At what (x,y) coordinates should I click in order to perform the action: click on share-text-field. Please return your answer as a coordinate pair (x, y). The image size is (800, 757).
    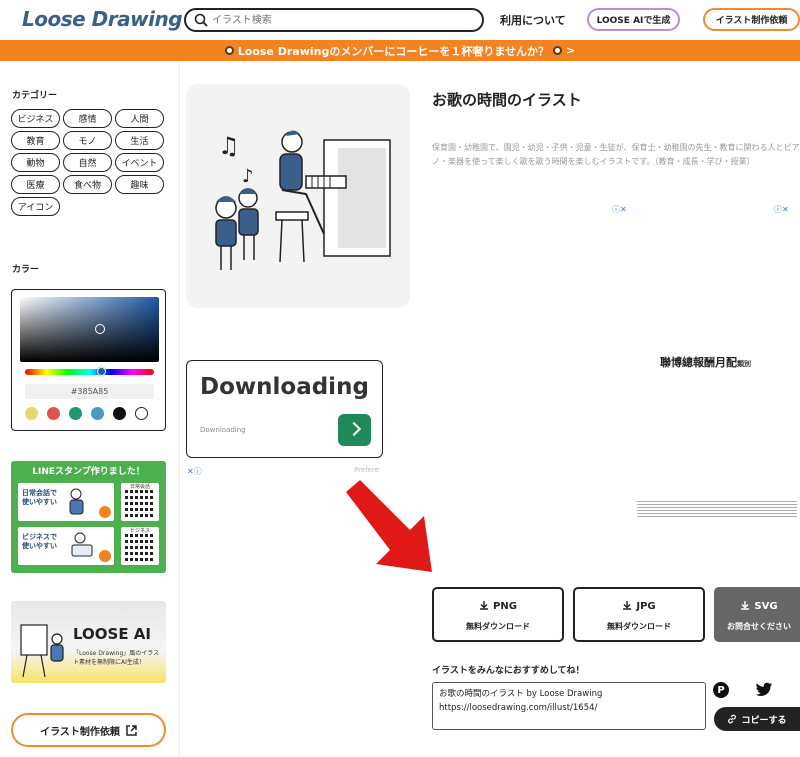
    Looking at the image, I should click on (569, 706).